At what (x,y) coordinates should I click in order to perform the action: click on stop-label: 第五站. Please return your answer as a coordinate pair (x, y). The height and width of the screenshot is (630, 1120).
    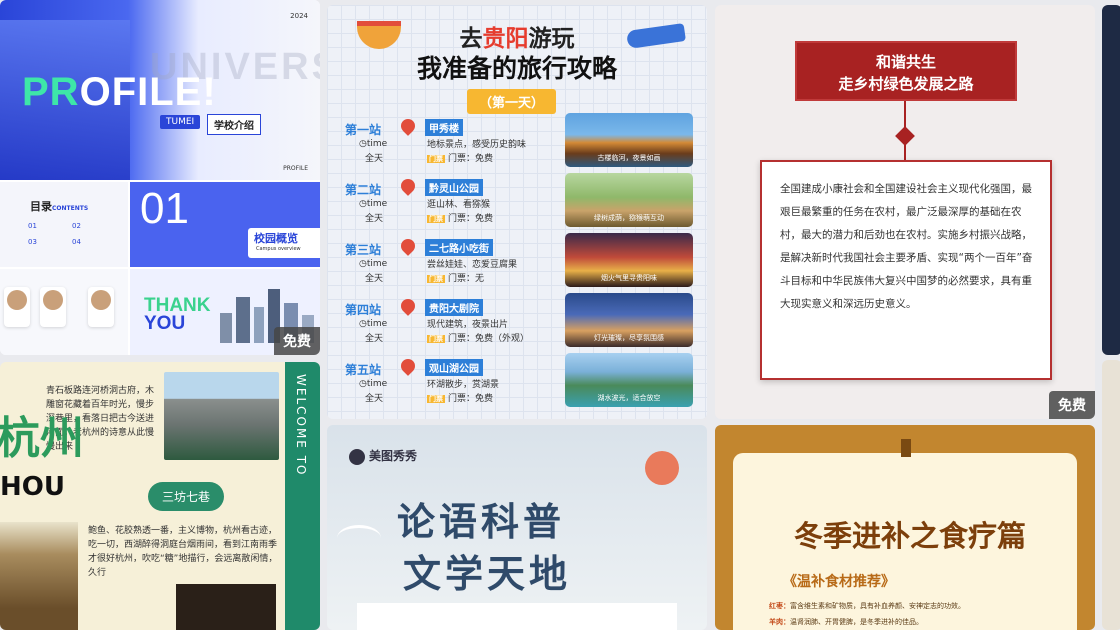
    Looking at the image, I should click on (363, 370).